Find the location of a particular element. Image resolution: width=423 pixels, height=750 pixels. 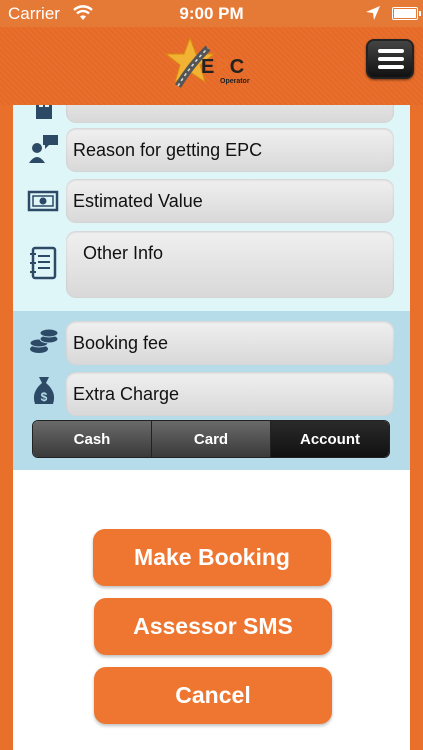

payment-option-card: Card is located at coordinates (211, 439).